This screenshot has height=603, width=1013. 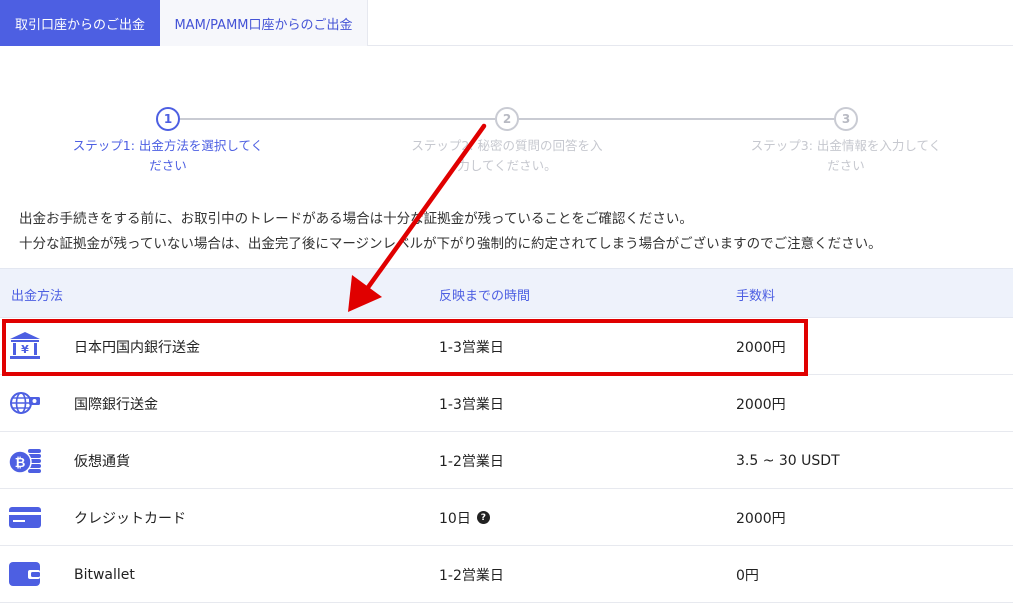 I want to click on fee: 3.5 ~ 30 USDT, so click(x=788, y=460).